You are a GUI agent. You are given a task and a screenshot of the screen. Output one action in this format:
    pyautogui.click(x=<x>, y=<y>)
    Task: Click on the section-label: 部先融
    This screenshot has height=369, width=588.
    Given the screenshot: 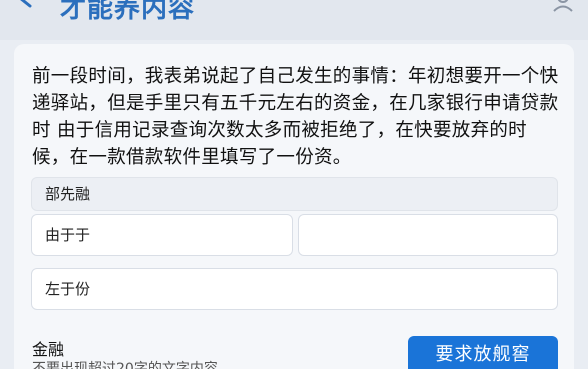 What is the action you would take?
    pyautogui.click(x=294, y=194)
    